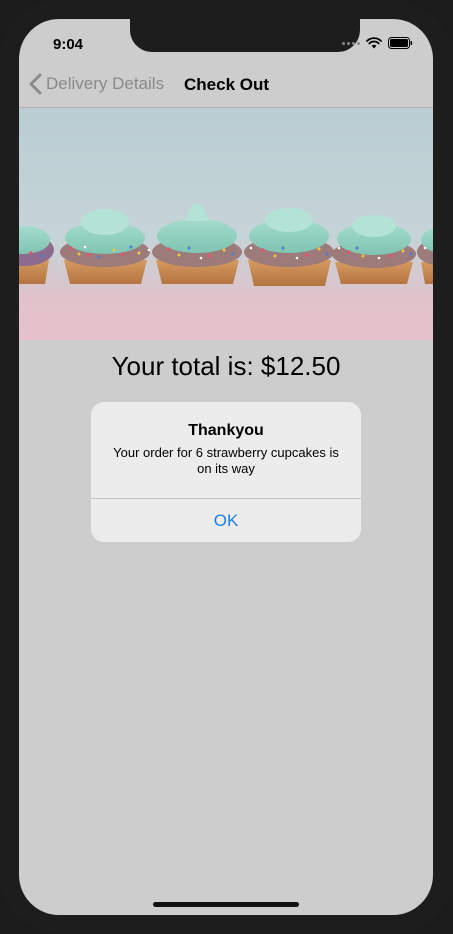 The height and width of the screenshot is (934, 453). I want to click on order-total: Your total is: $12.50, so click(226, 366).